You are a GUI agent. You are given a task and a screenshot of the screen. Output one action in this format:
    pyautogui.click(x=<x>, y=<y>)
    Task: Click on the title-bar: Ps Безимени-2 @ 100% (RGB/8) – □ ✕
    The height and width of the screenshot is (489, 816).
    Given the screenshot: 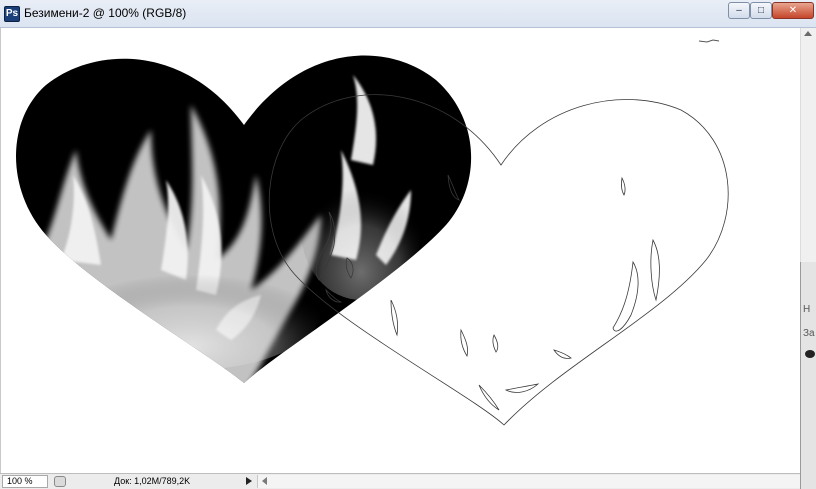 What is the action you would take?
    pyautogui.click(x=408, y=14)
    